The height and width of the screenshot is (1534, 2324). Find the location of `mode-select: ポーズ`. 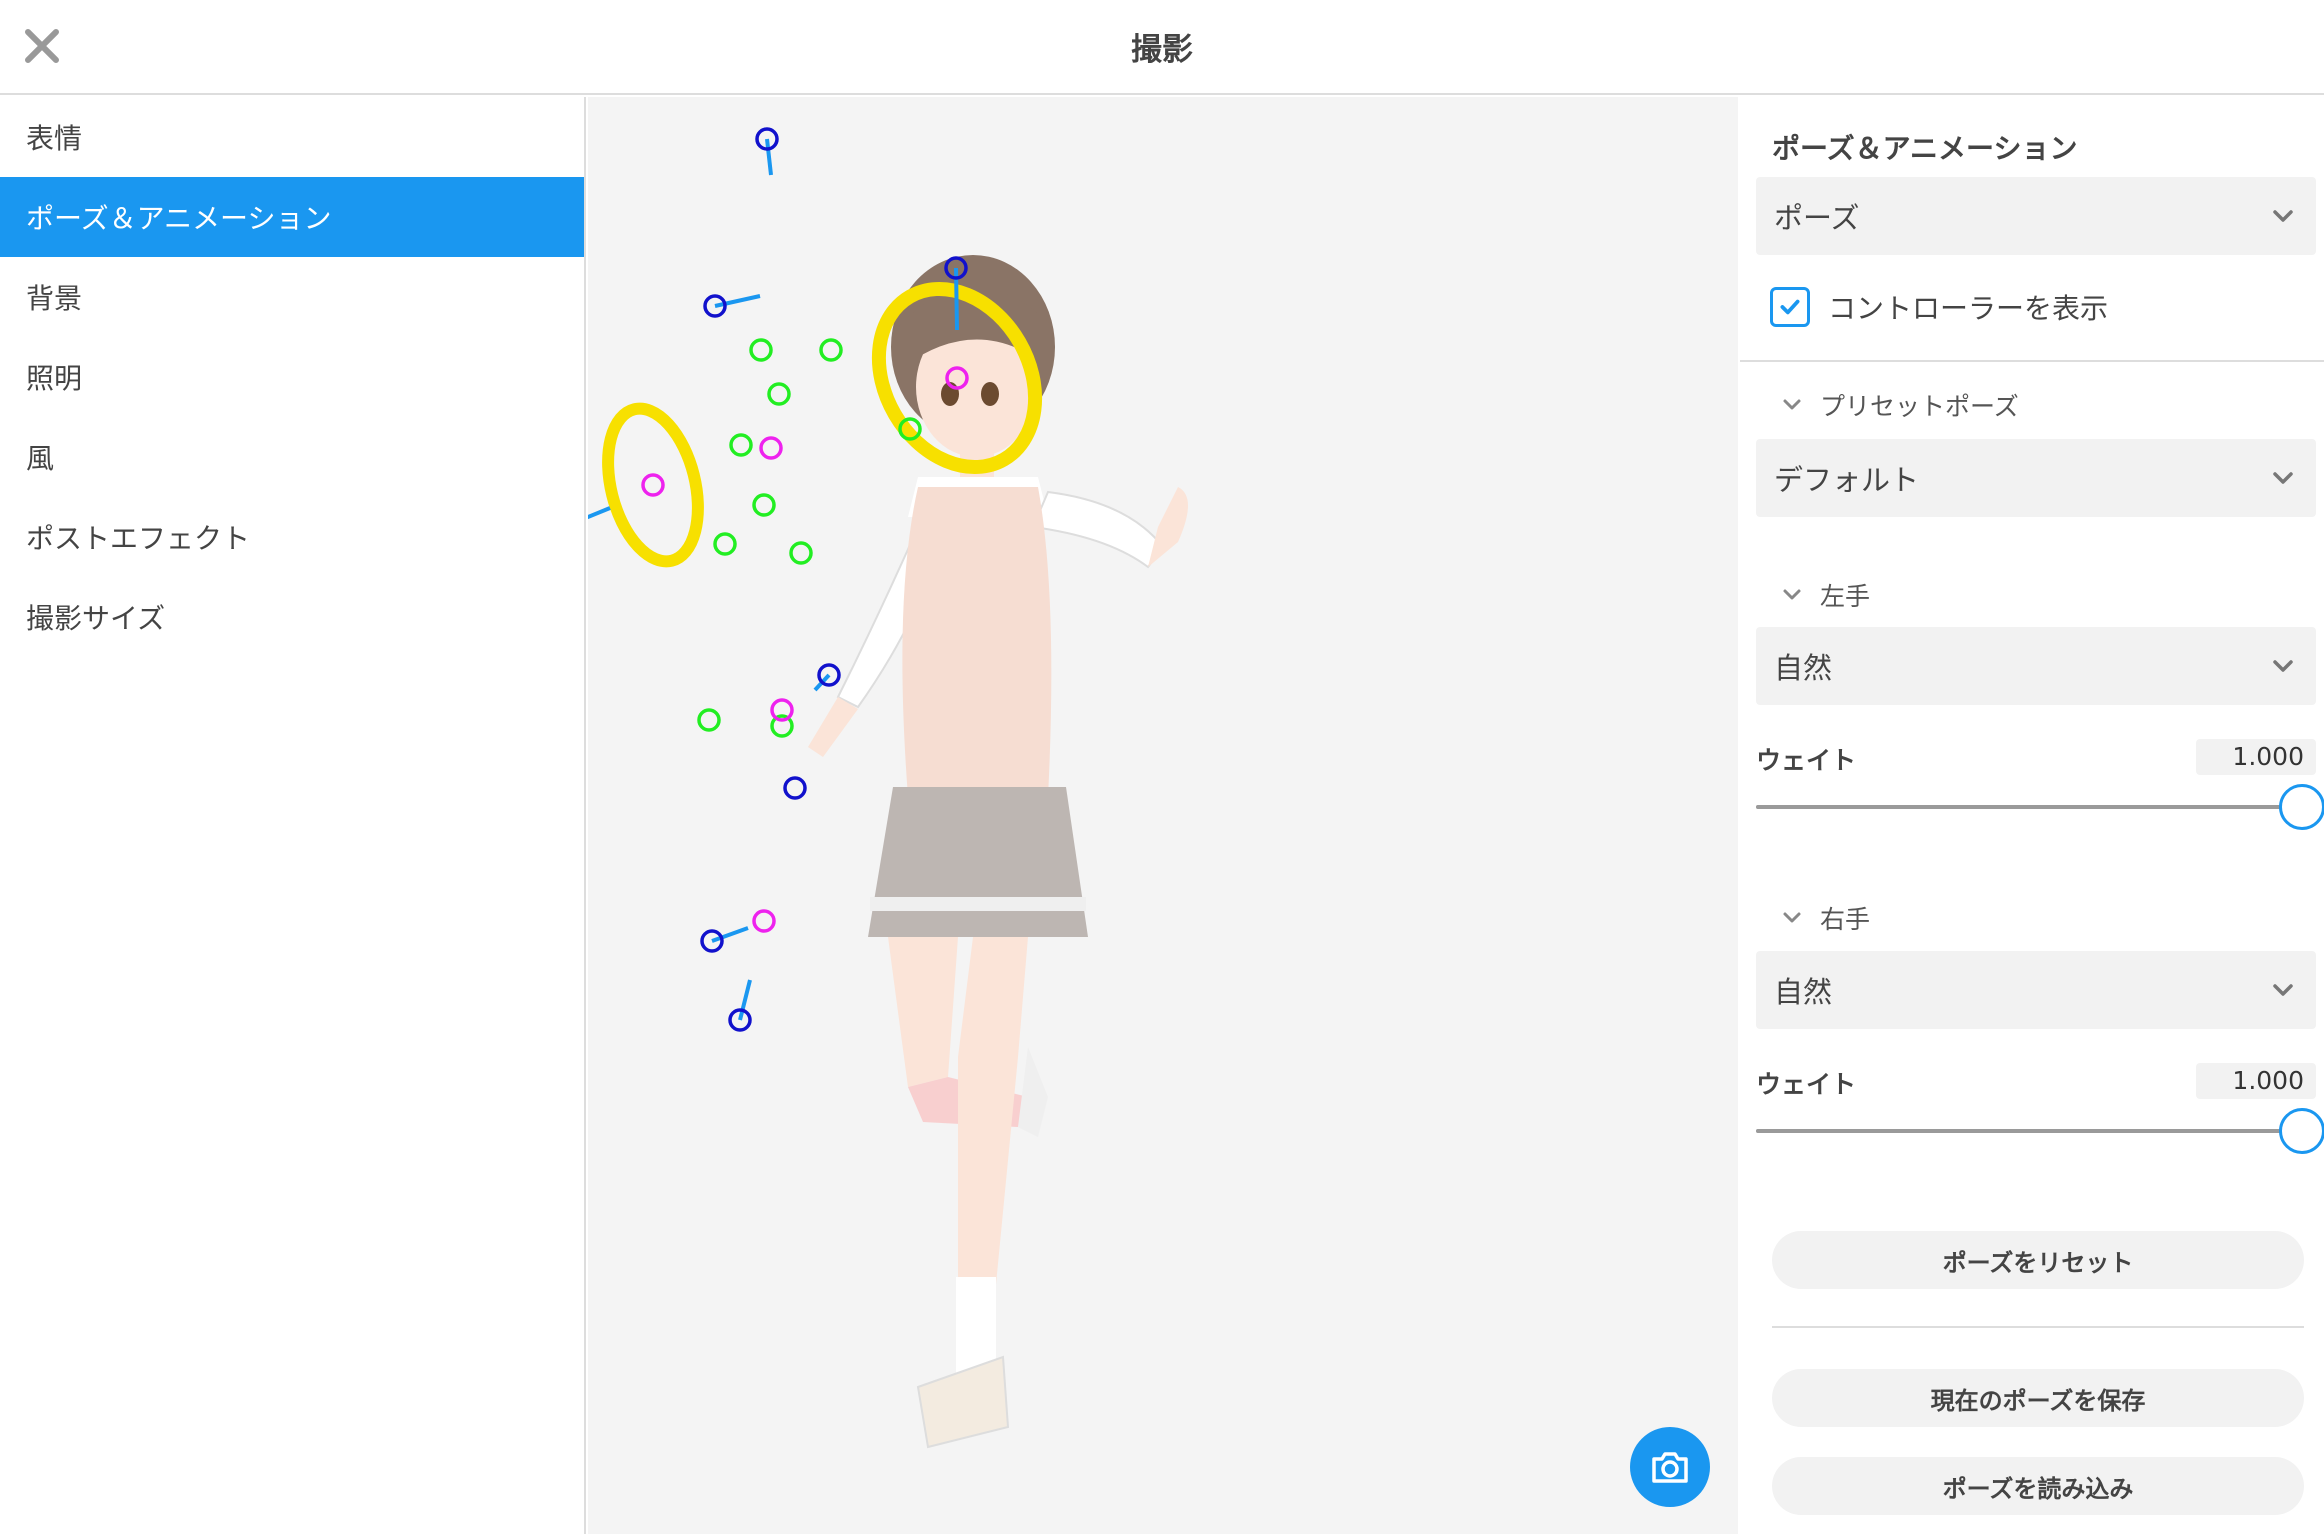

mode-select: ポーズ is located at coordinates (2036, 216).